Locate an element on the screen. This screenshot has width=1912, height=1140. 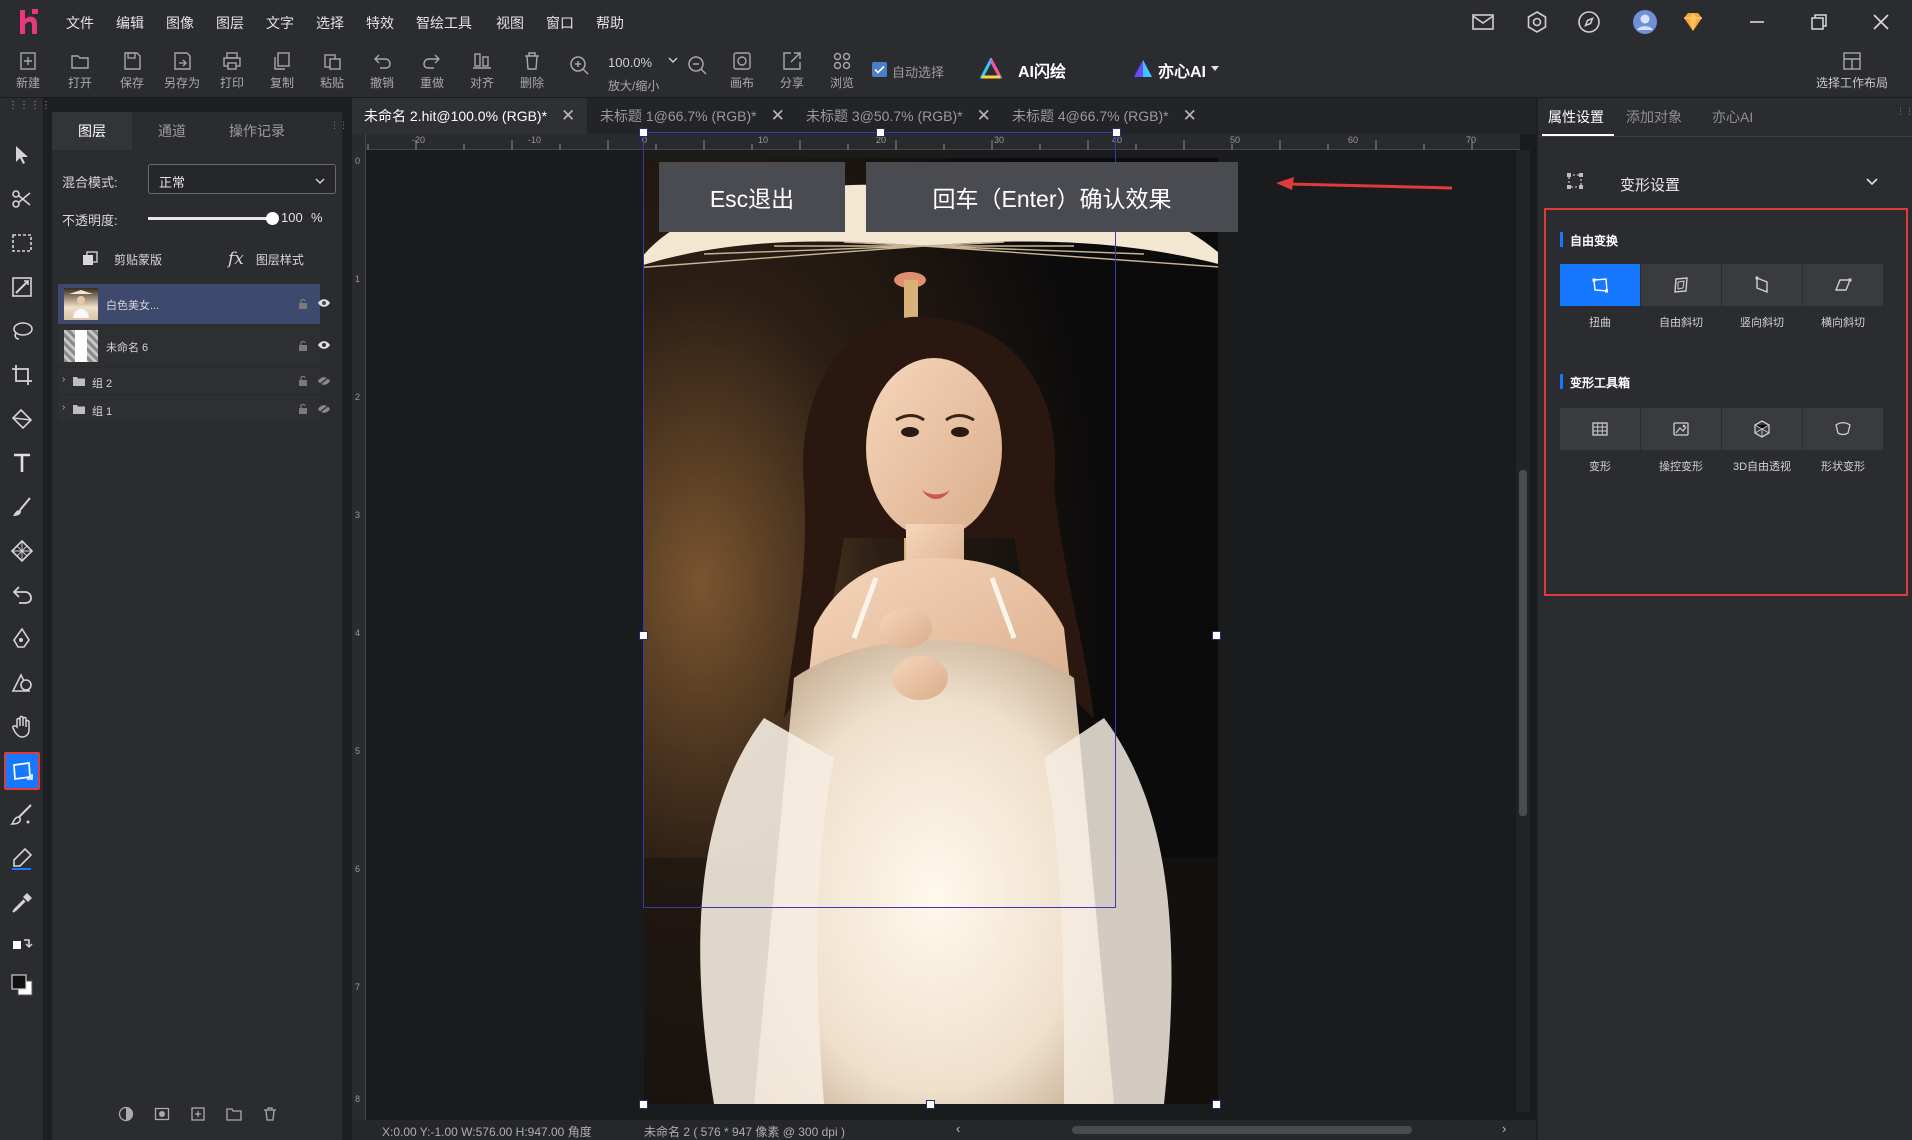
new-group-icon is located at coordinates (234, 1114).